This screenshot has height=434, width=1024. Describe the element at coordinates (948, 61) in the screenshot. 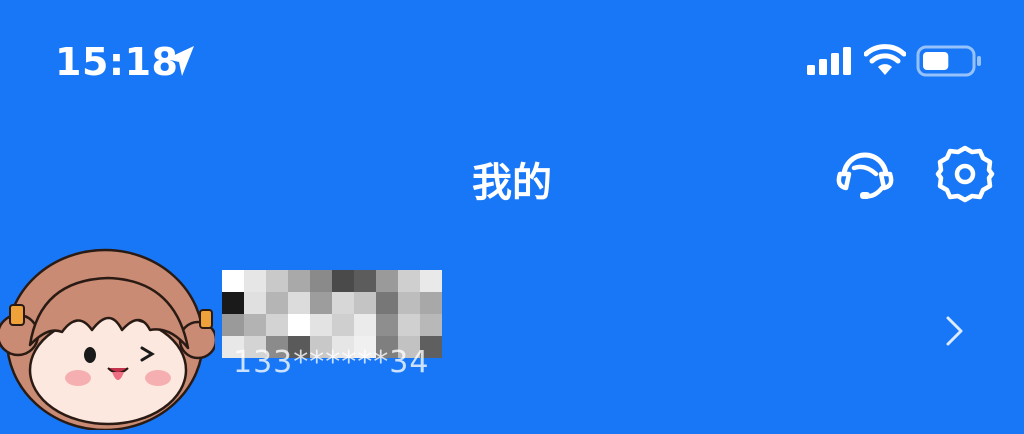

I see `battery-icon` at that location.